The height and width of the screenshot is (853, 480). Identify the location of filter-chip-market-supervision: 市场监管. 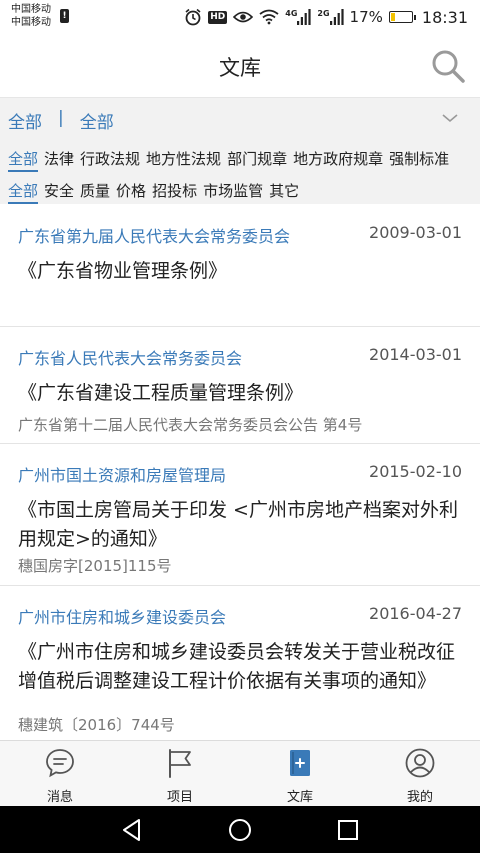
(233, 192).